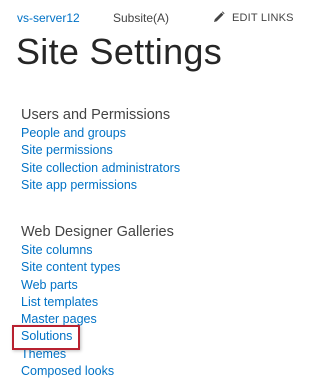 The image size is (320, 389). I want to click on page-title: Site Settings, so click(119, 51).